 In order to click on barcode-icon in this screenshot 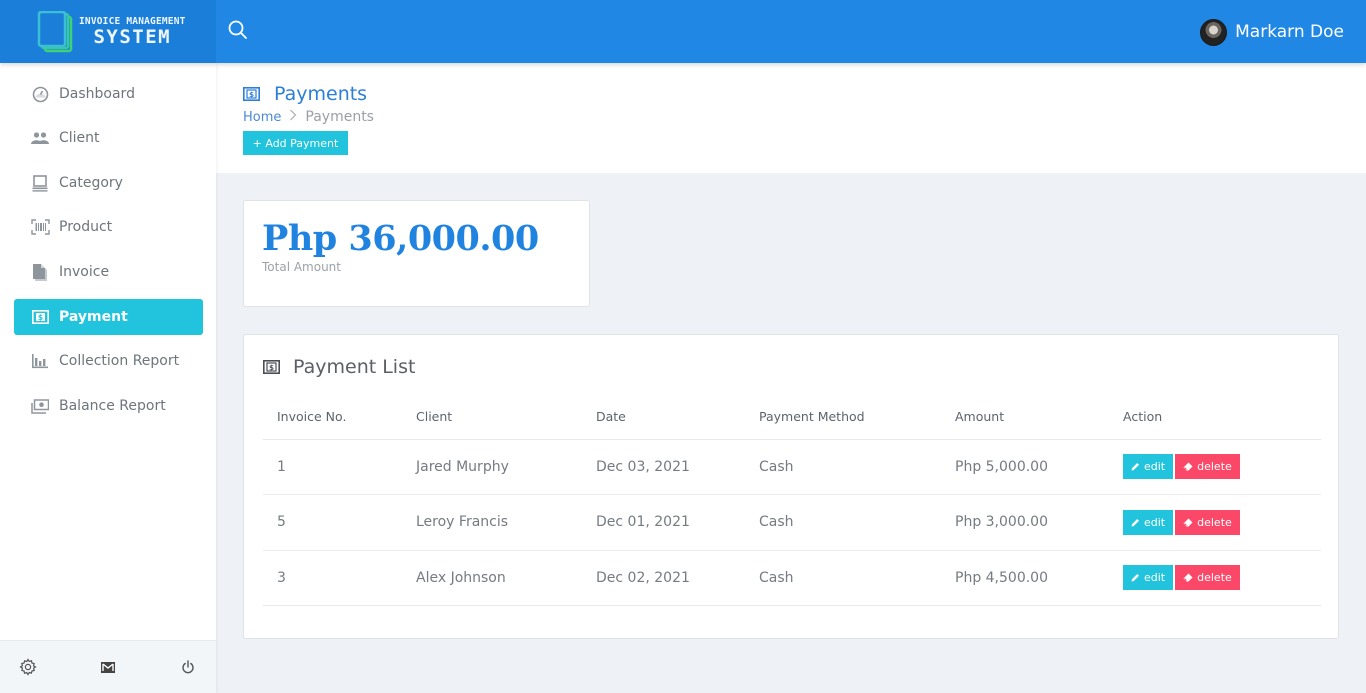, I will do `click(40, 227)`.